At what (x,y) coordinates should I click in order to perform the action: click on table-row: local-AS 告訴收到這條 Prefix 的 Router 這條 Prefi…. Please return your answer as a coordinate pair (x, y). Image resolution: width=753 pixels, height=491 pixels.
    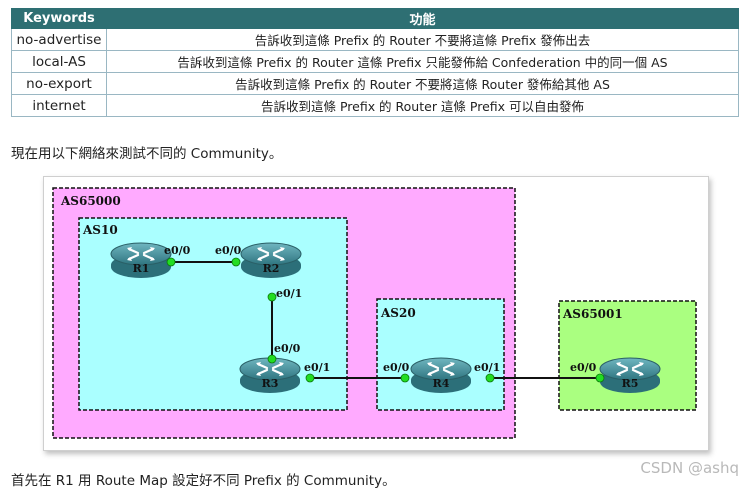
    Looking at the image, I should click on (375, 61).